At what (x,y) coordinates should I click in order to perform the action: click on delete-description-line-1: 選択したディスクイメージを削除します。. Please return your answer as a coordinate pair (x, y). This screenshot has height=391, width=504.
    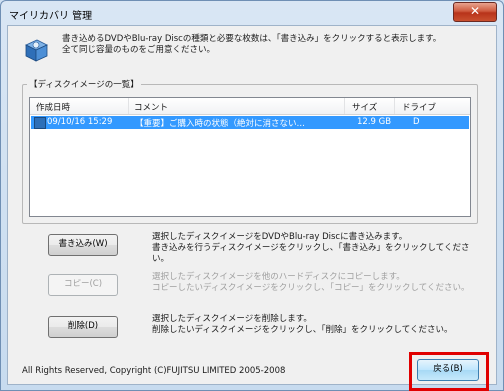
    Looking at the image, I should click on (232, 319).